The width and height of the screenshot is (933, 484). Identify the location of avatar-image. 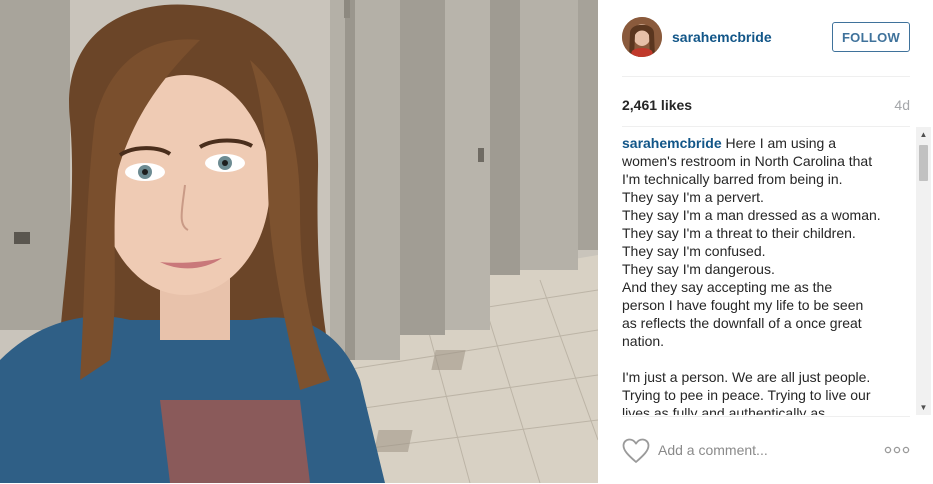
(642, 37).